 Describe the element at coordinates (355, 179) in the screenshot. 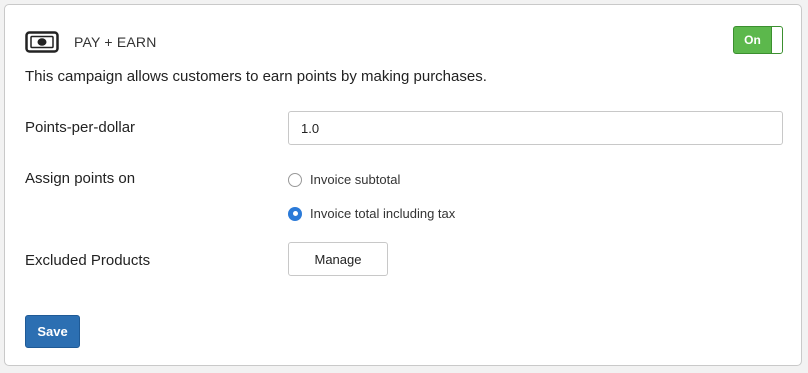

I see `radio-label: Invoice subtotal` at that location.